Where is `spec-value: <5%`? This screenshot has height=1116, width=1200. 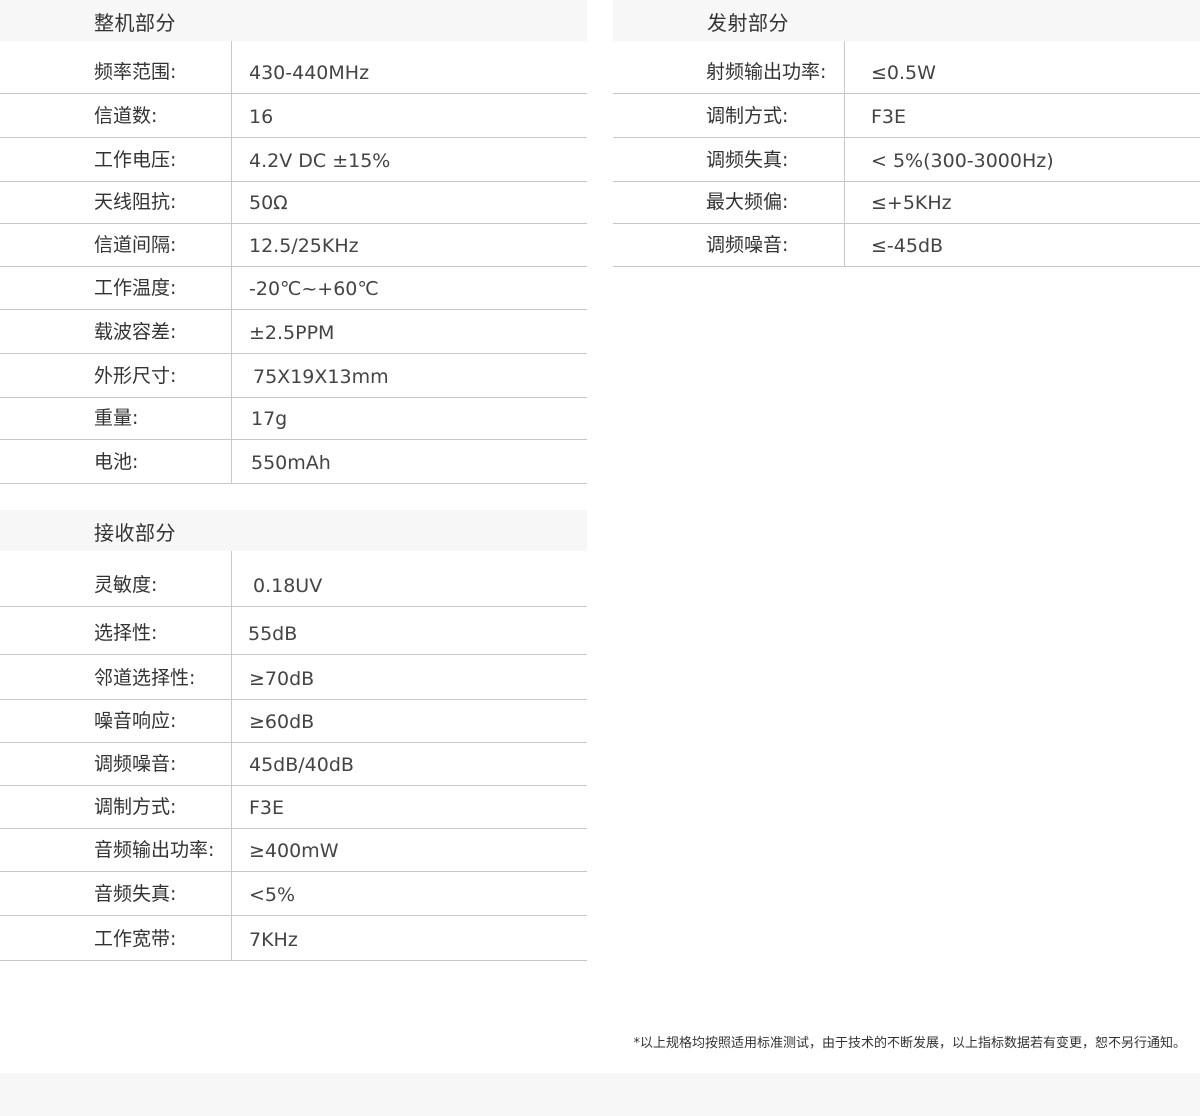
spec-value: <5% is located at coordinates (272, 895).